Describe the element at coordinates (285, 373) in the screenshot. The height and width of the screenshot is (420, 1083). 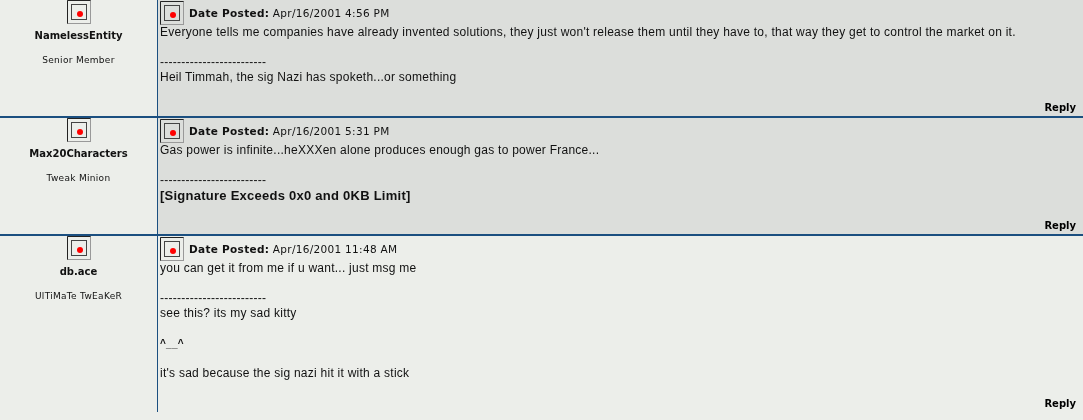
I see `signature-text: it's sad because the sig nazi hit it with a stick` at that location.